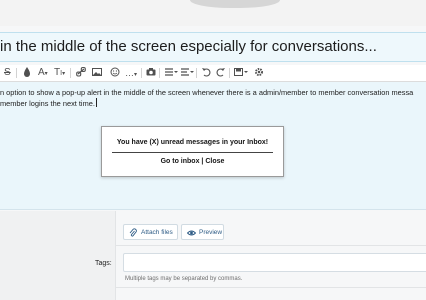 This screenshot has height=300, width=426. I want to click on undo-button, so click(206, 73).